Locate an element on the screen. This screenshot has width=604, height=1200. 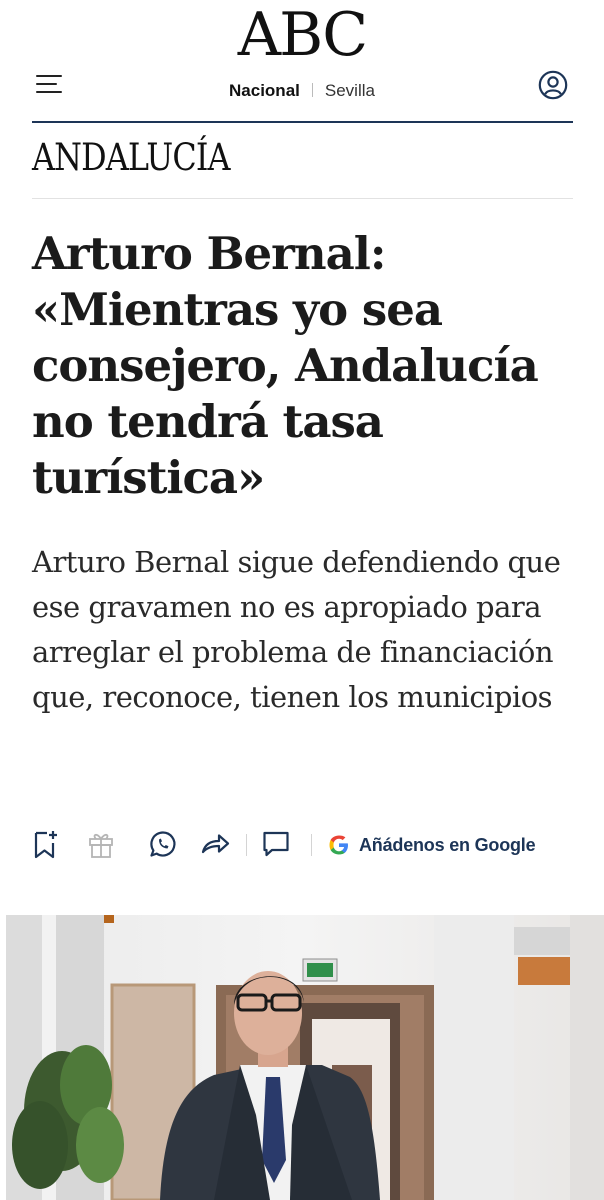
share-toolbar: Añádenos en Google is located at coordinates (302, 845).